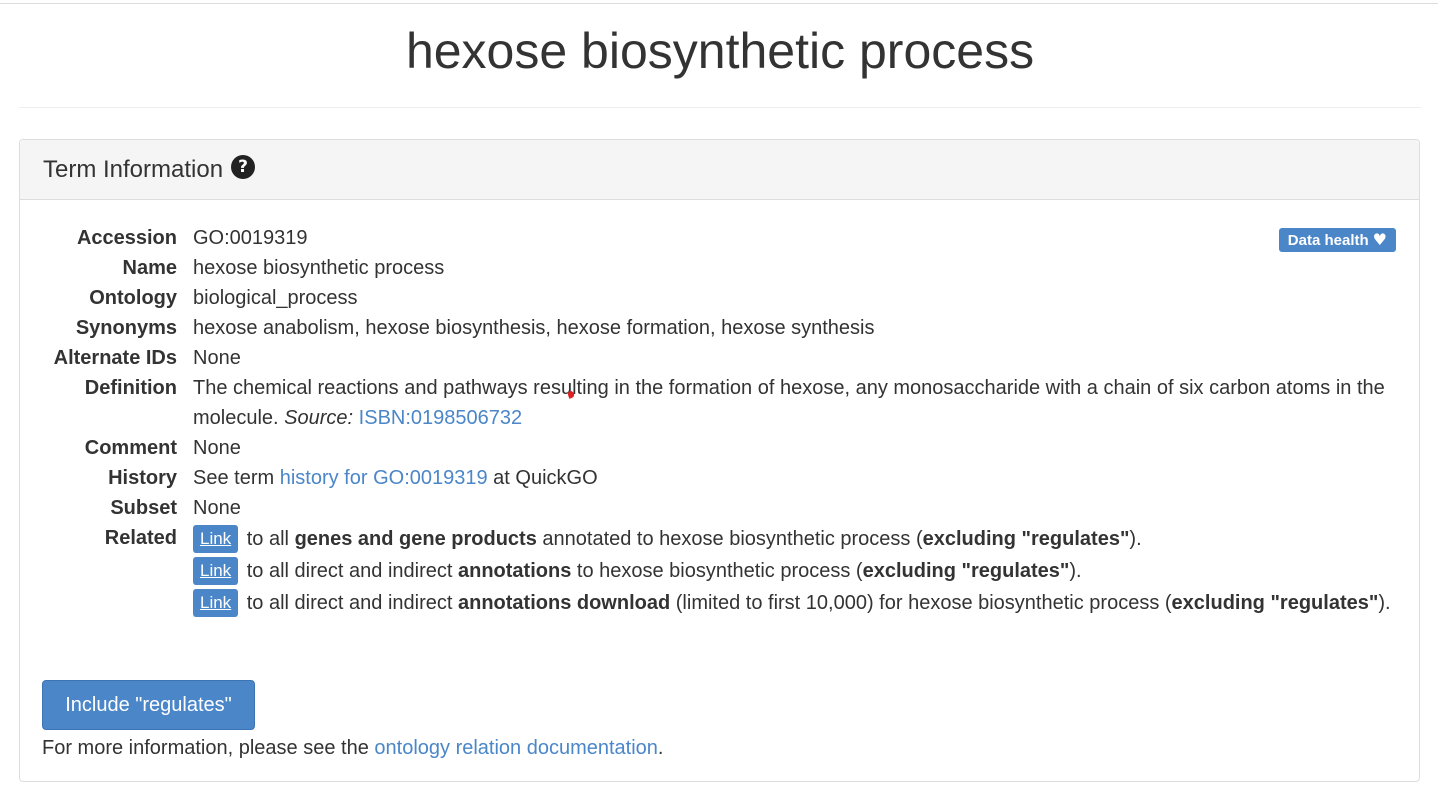 This screenshot has height=799, width=1438. Describe the element at coordinates (148, 705) in the screenshot. I see `include-regulates-button: Include "regulates"` at that location.